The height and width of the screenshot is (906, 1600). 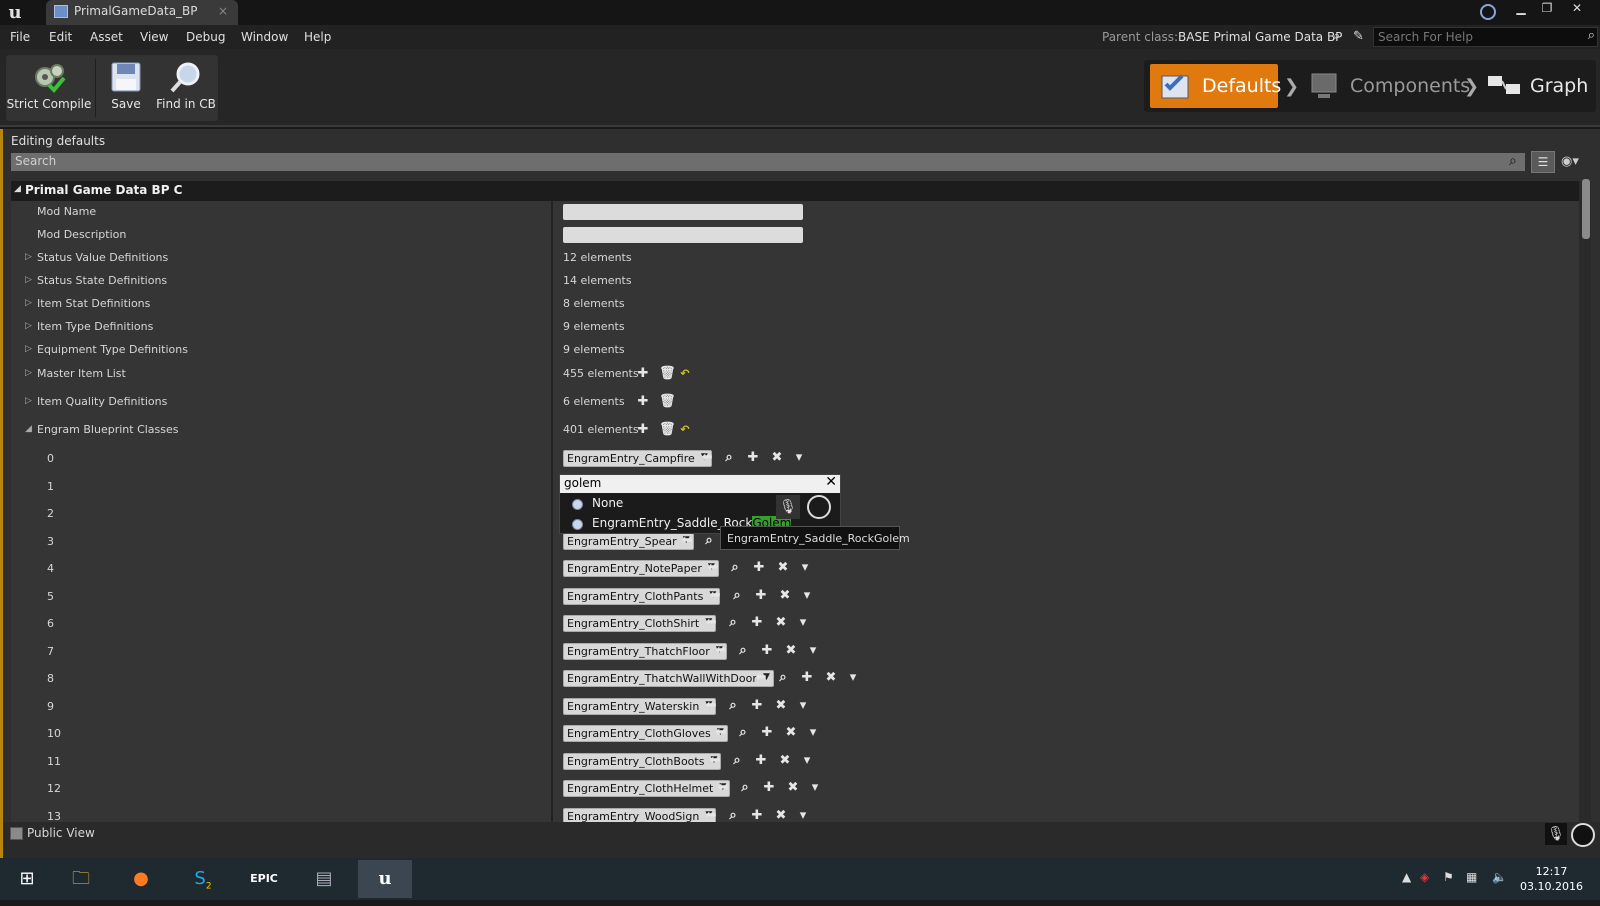 What do you see at coordinates (647, 788) in the screenshot?
I see `asset-combo: EngramEntry_ClothHelmet ▼` at bounding box center [647, 788].